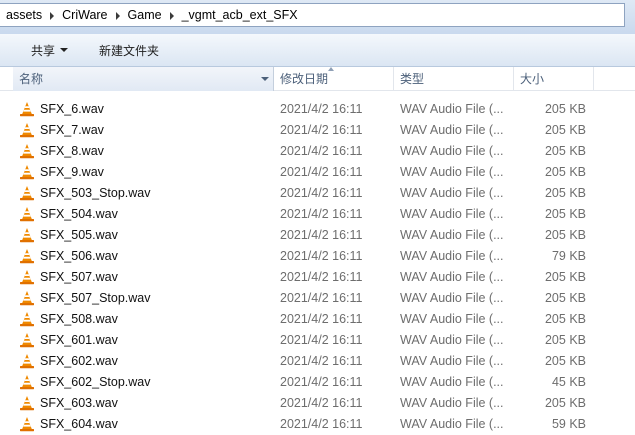  I want to click on column-header-name: 名称, so click(143, 79).